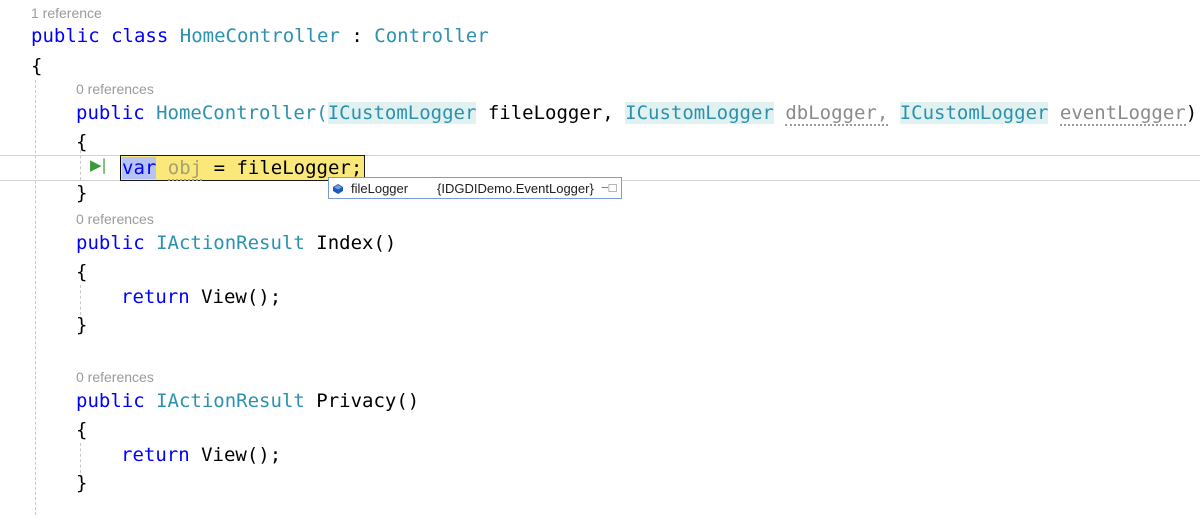  I want to click on ctor-close-brace: }, so click(82, 193).